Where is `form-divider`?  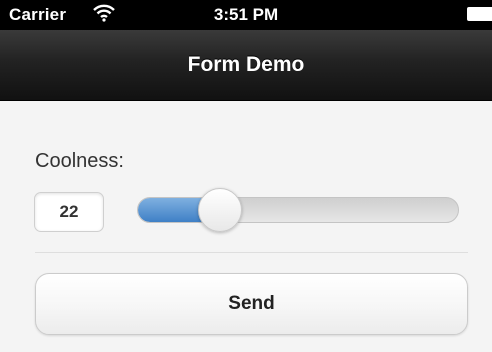
form-divider is located at coordinates (251, 252).